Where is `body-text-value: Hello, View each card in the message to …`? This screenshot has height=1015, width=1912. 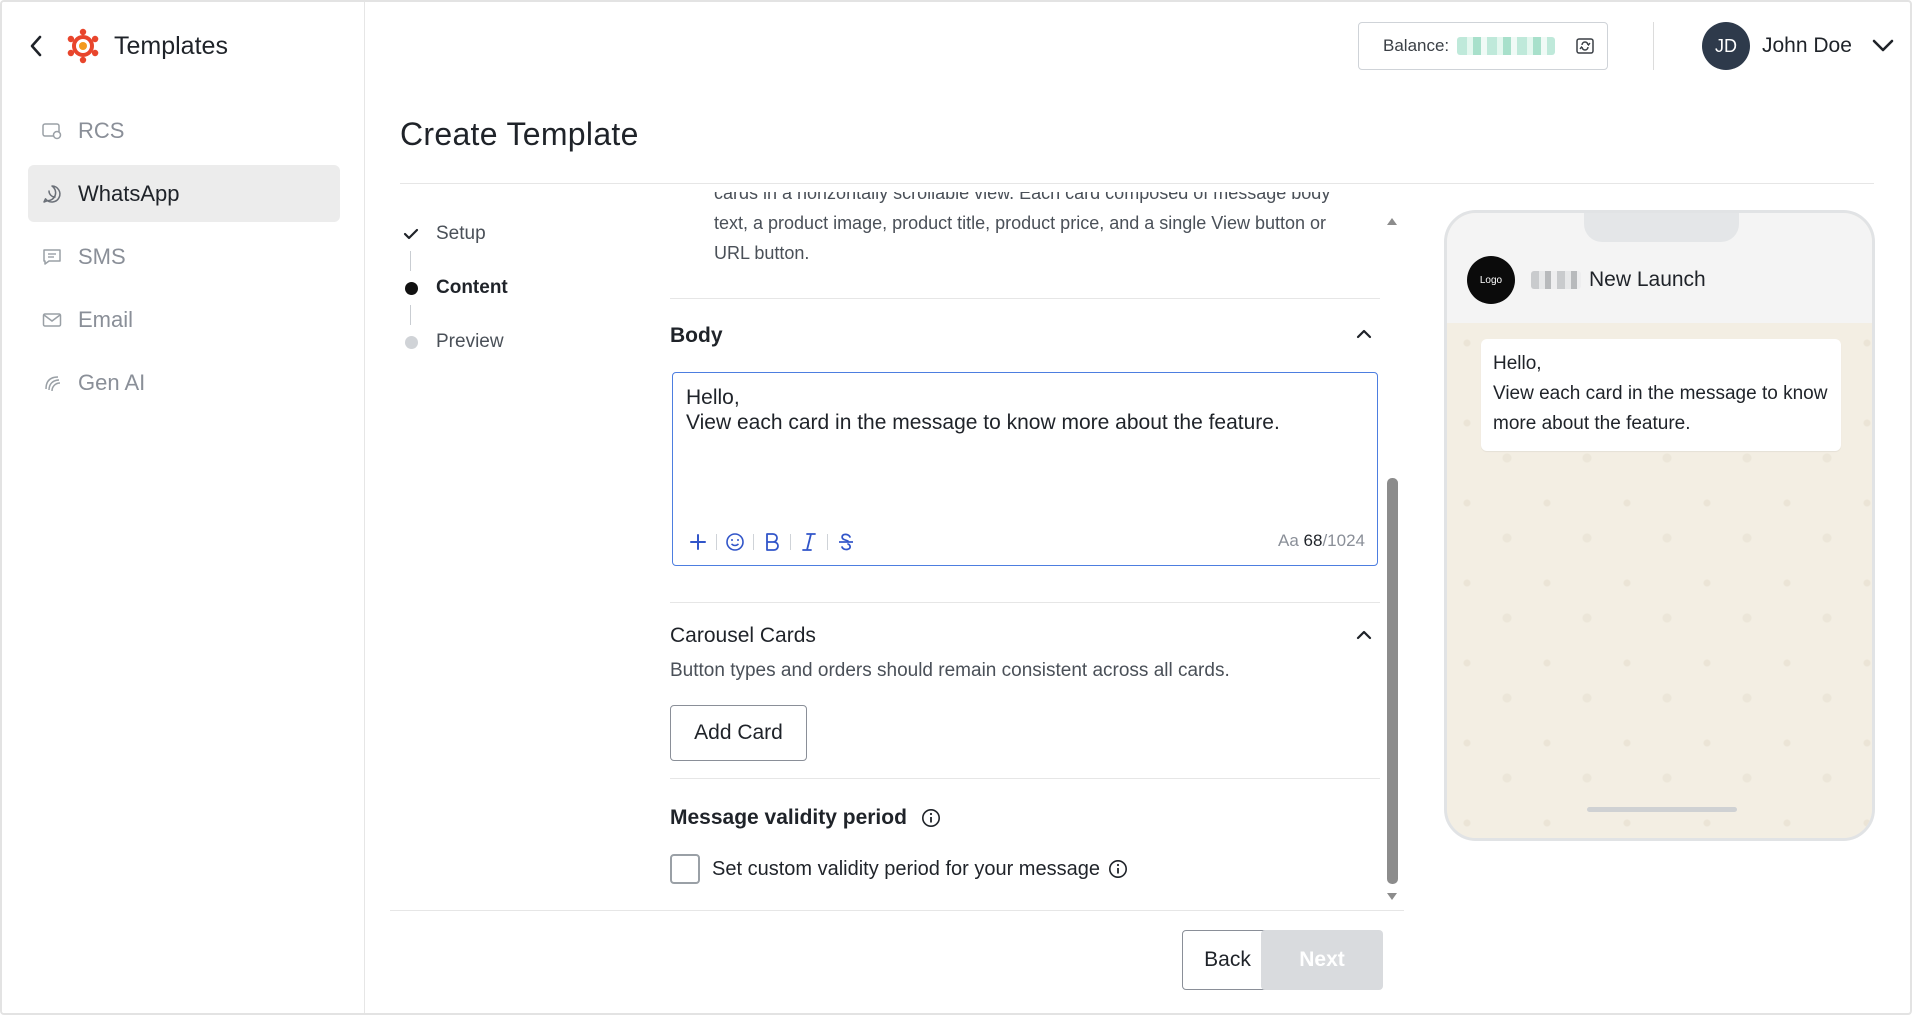
body-text-value: Hello, View each card in the message to … is located at coordinates (1016, 410).